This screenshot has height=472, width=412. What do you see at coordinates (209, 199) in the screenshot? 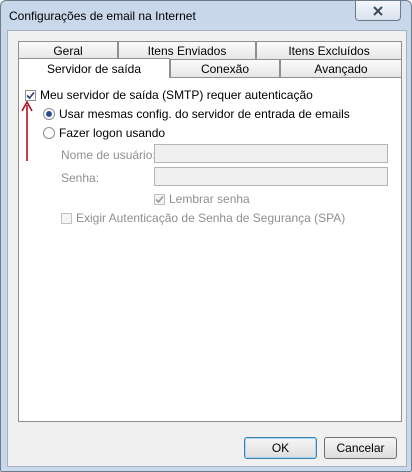
I see `remember-password-label: Lembrar senha` at bounding box center [209, 199].